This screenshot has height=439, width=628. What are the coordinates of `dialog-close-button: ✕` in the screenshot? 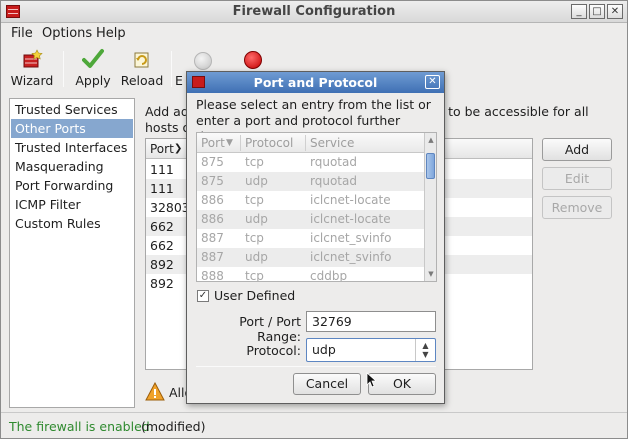 It's located at (432, 82).